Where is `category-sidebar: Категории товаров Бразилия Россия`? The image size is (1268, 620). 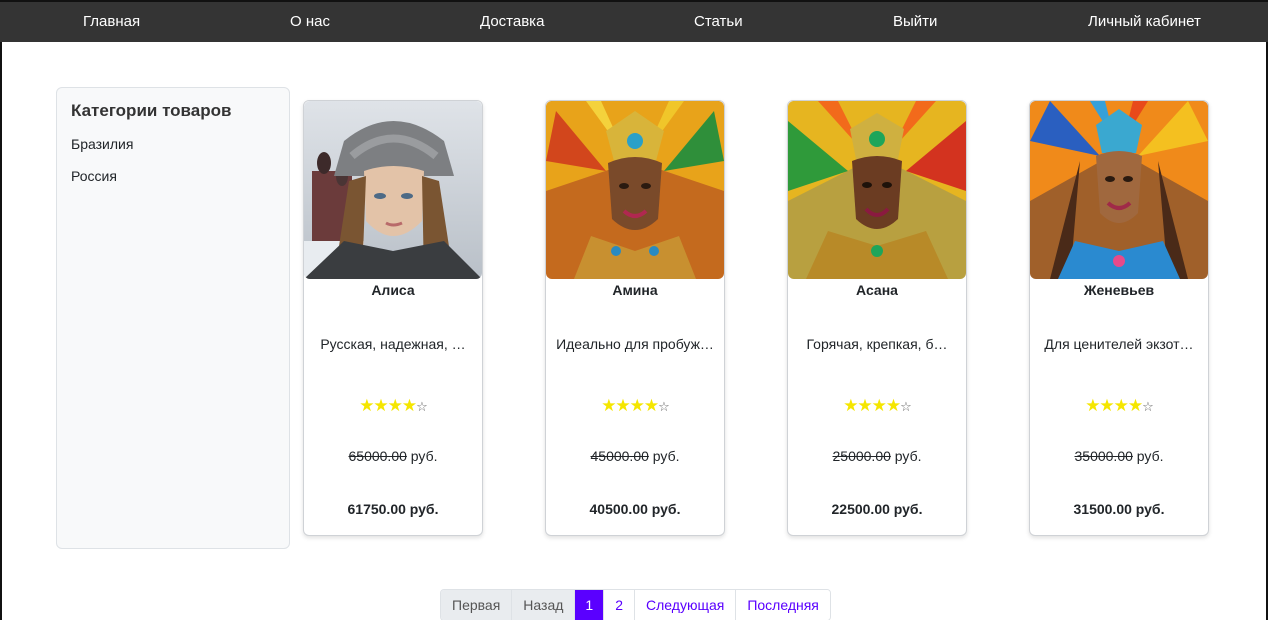 category-sidebar: Категории товаров Бразилия Россия is located at coordinates (173, 318).